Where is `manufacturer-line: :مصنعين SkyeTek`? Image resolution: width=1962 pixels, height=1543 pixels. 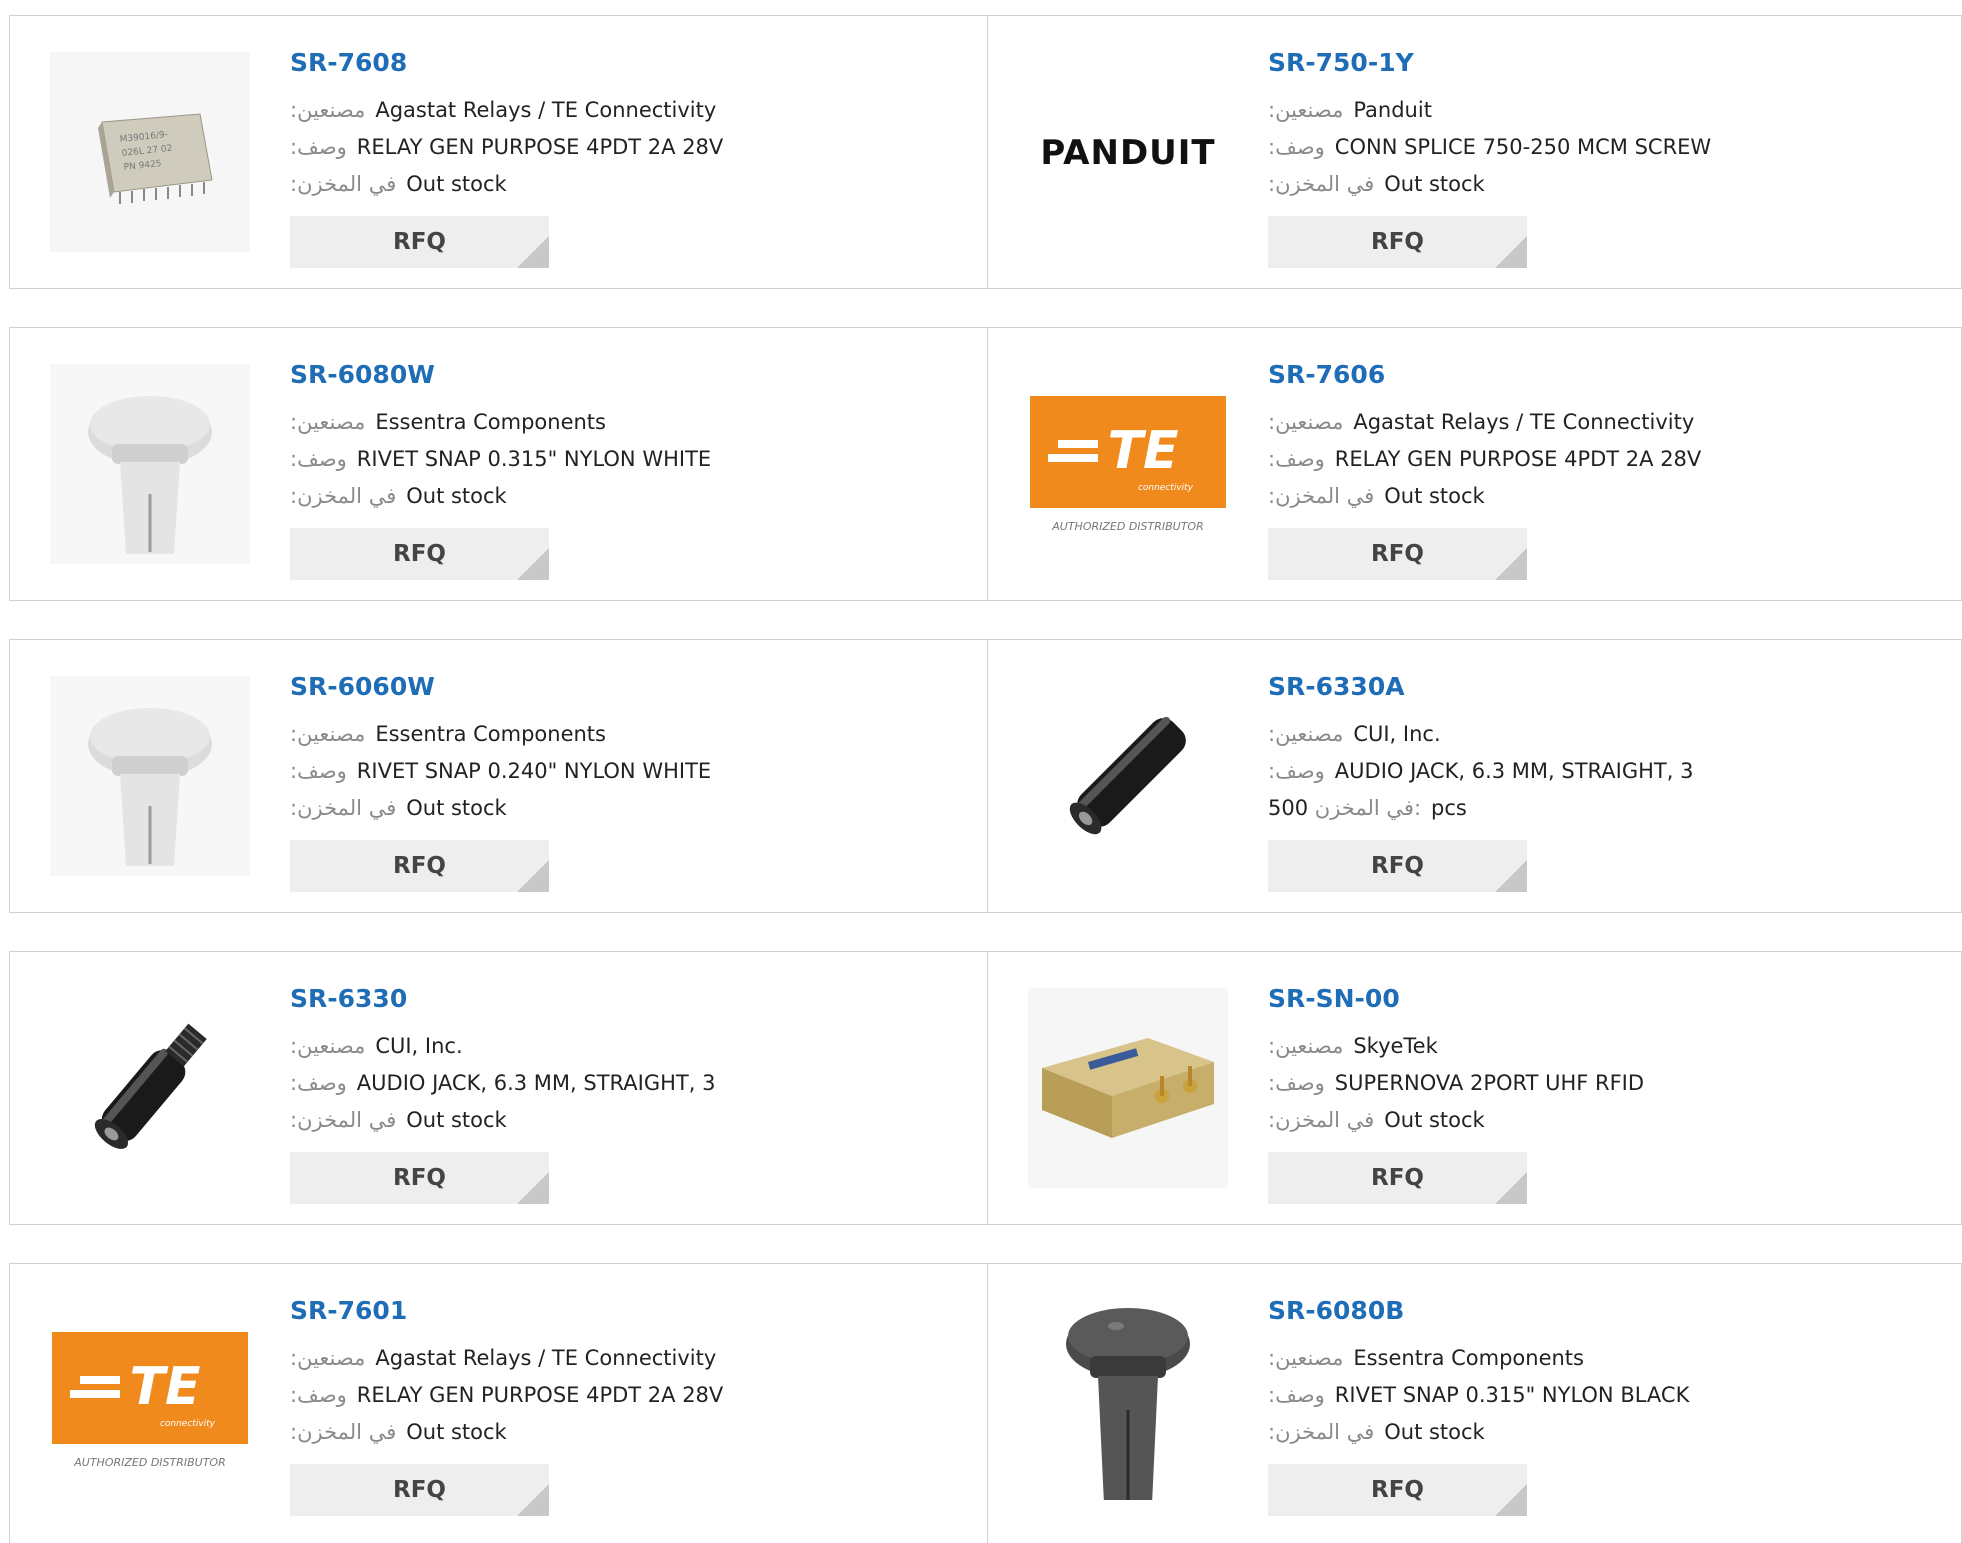
manufacturer-line: :مصنعين SkyeTek is located at coordinates (1598, 1046).